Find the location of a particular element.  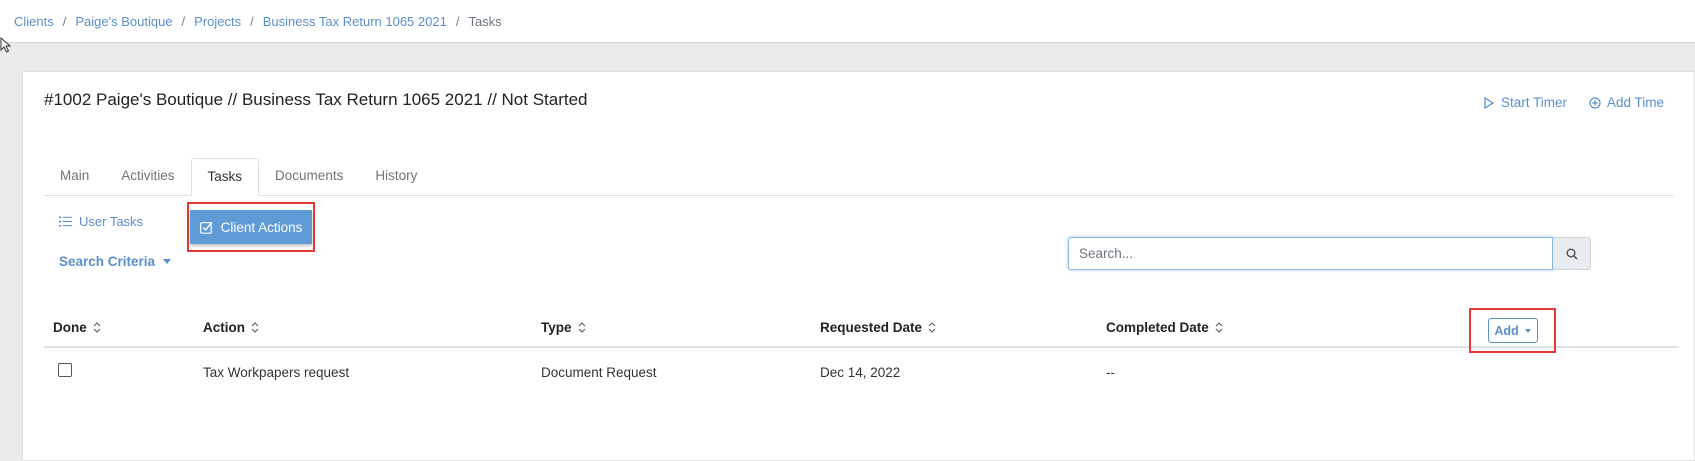

search-criteria-toggle: Search Criteria is located at coordinates (115, 261).